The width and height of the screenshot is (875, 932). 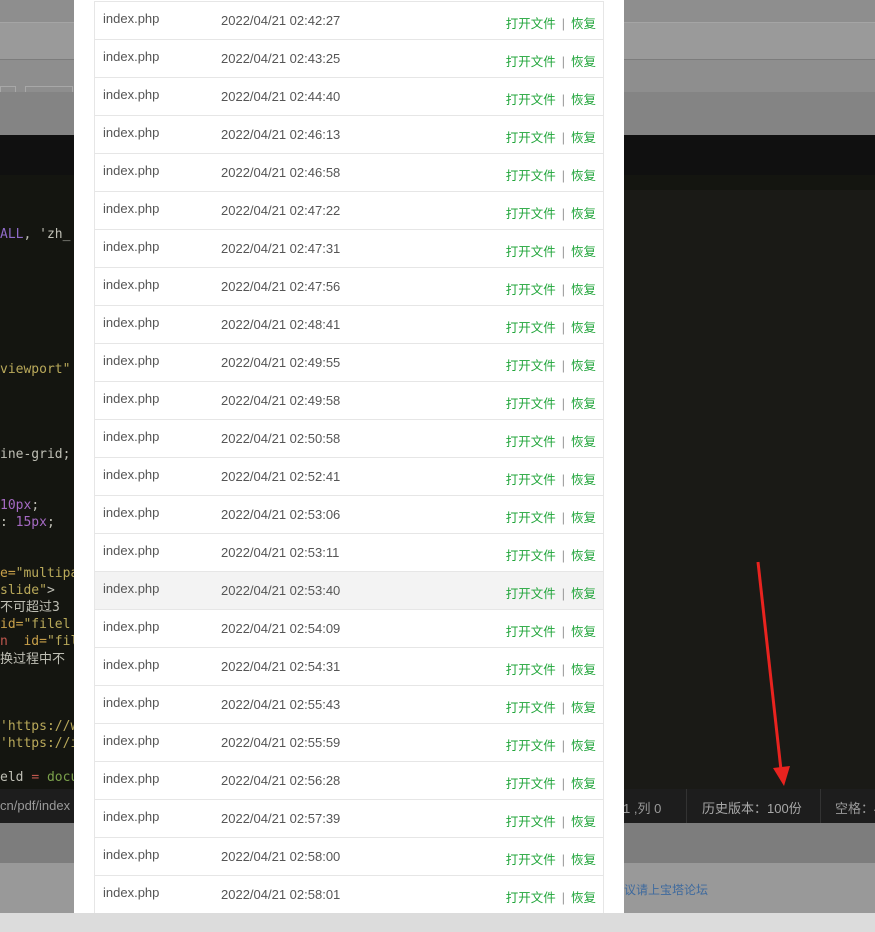 What do you see at coordinates (39, 573) in the screenshot?
I see `code-line: e="multipa` at bounding box center [39, 573].